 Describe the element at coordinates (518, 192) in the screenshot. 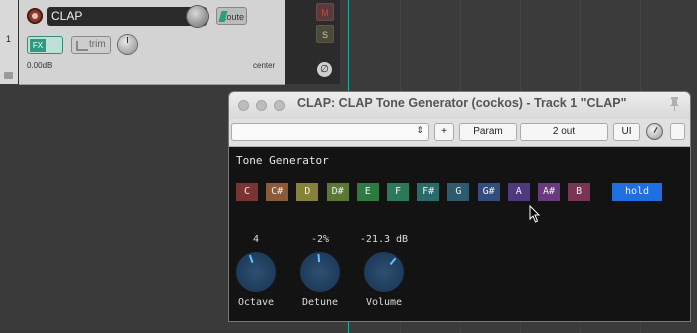

I see `note-button: A` at that location.